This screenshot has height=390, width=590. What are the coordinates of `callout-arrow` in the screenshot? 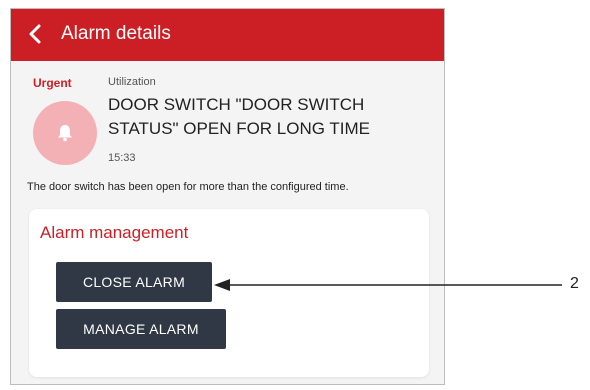 It's located at (388, 285).